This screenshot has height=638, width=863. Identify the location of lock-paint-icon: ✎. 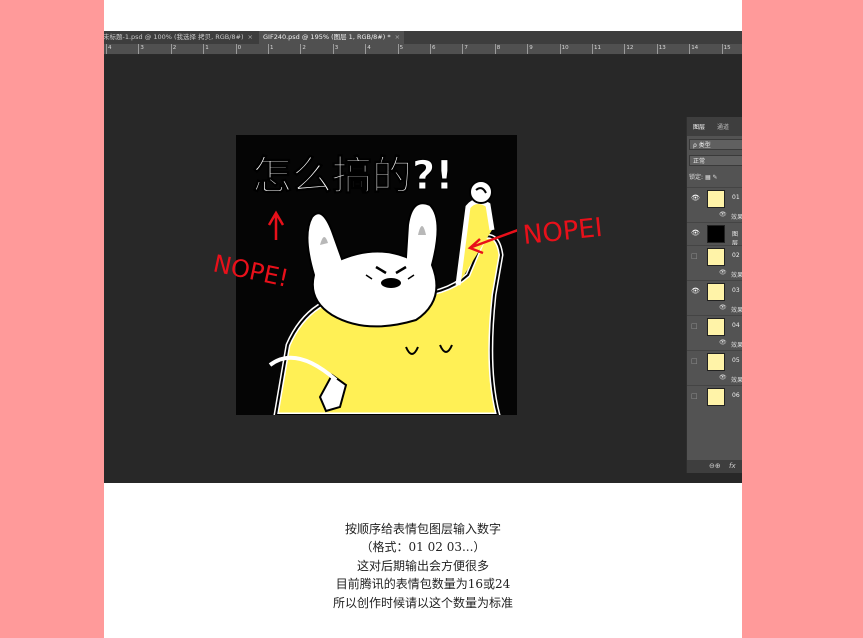
(715, 177).